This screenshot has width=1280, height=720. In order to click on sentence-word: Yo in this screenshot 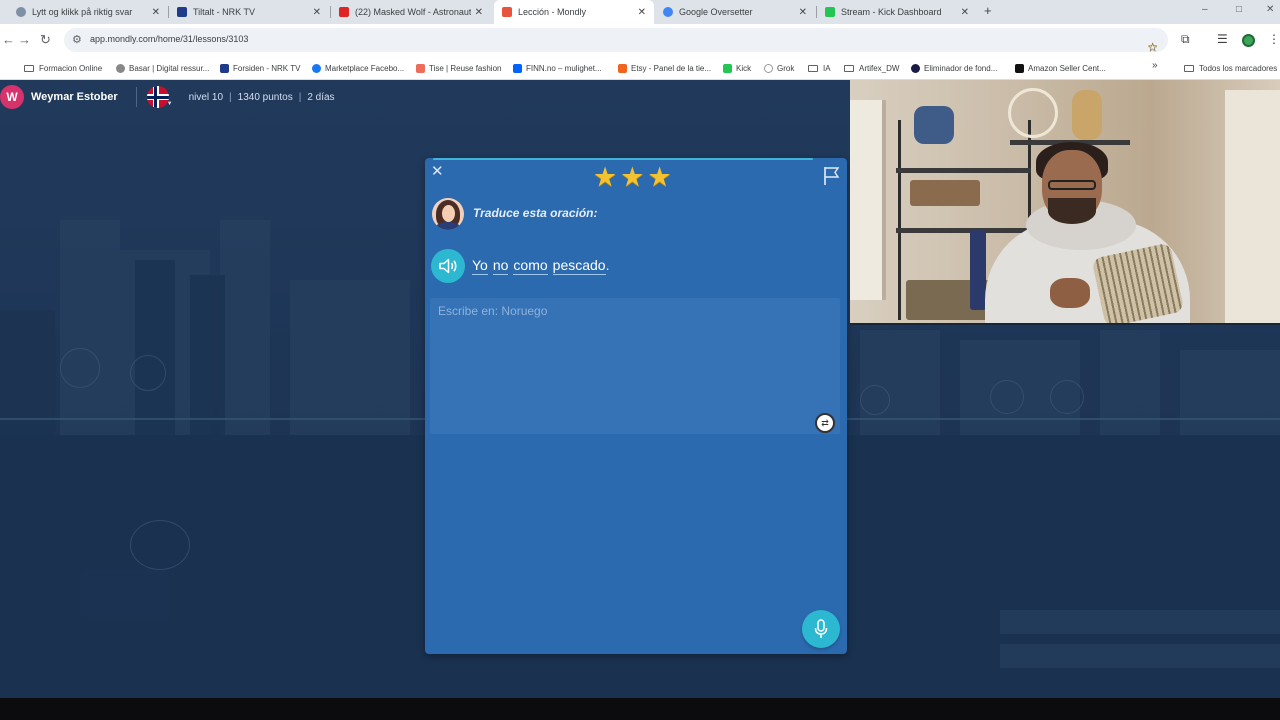, I will do `click(480, 266)`.